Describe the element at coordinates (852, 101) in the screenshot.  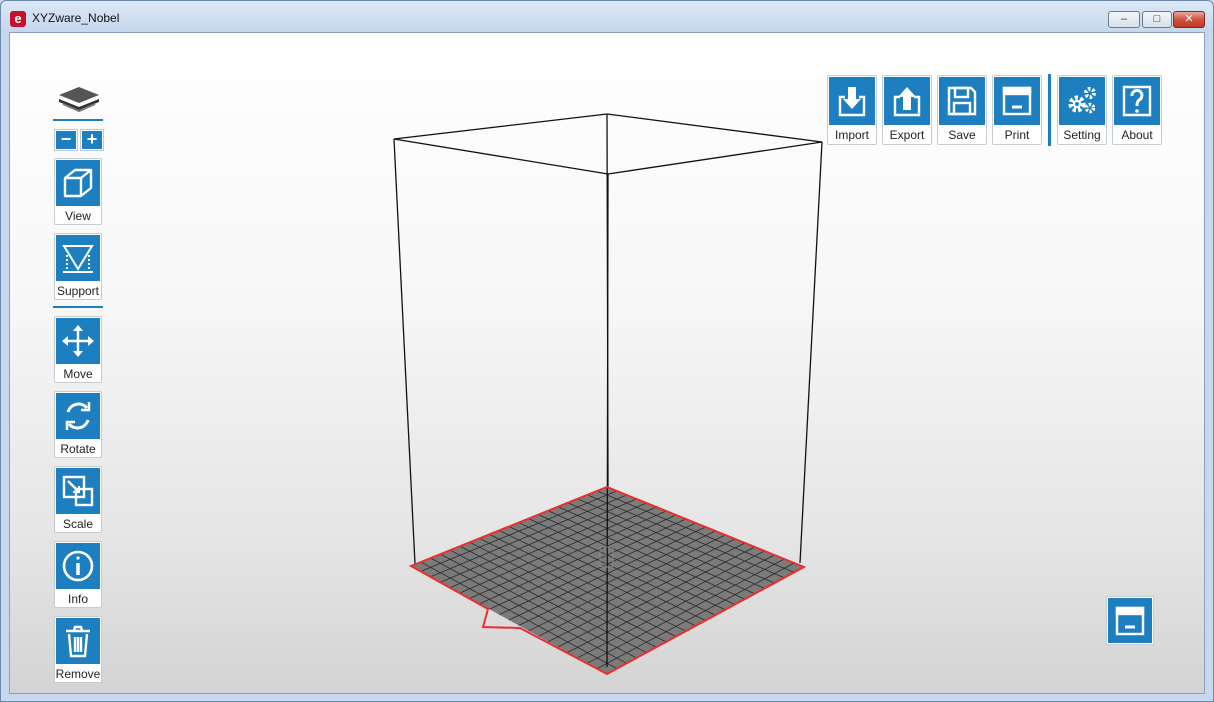
I see `import-icon` at that location.